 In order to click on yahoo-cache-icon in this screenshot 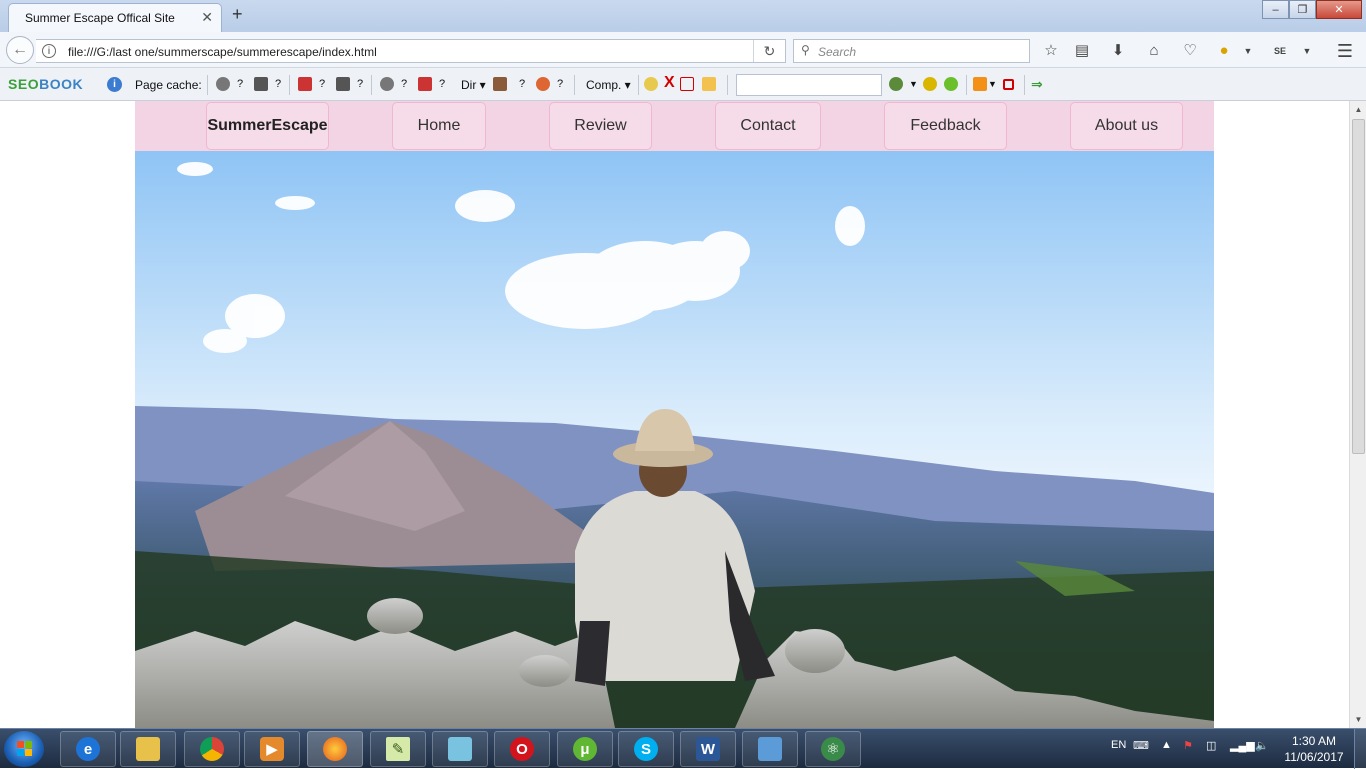, I will do `click(261, 84)`.